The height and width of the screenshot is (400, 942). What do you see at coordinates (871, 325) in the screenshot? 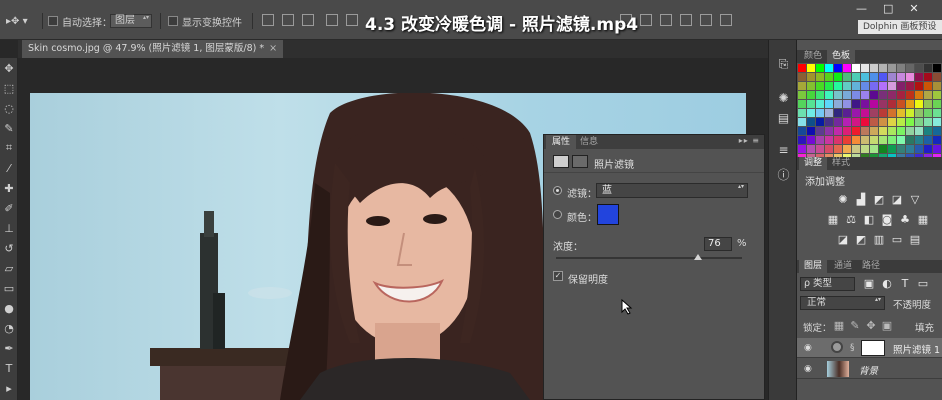
I see `lock-position-icon: ✥` at bounding box center [871, 325].